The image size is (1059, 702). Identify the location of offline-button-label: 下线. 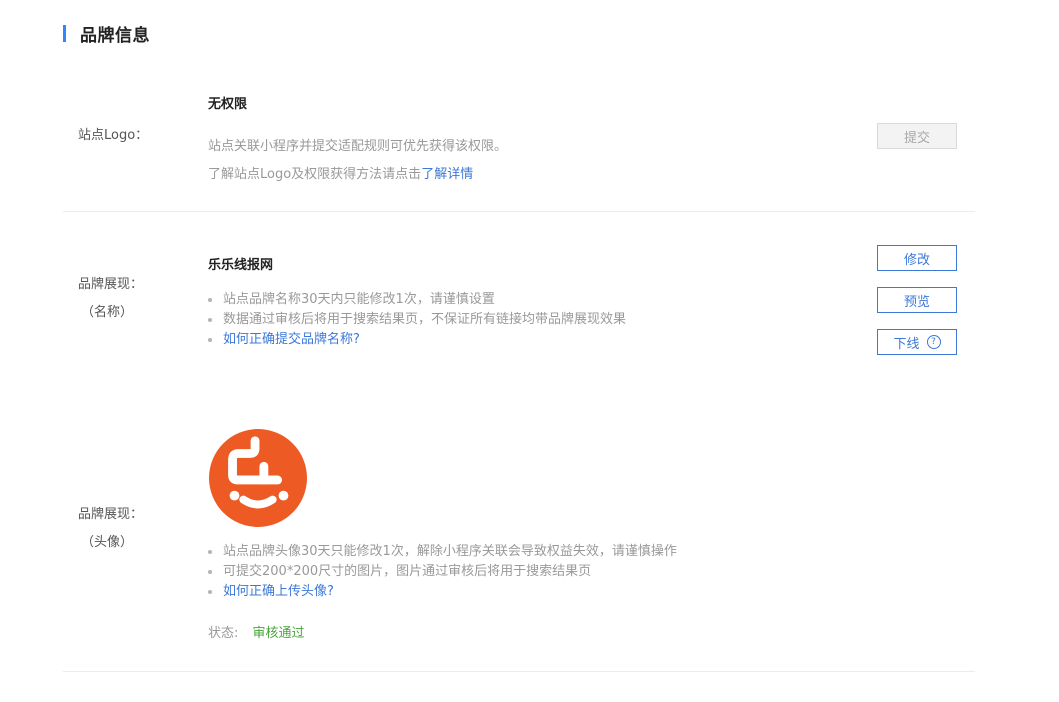
(906, 344).